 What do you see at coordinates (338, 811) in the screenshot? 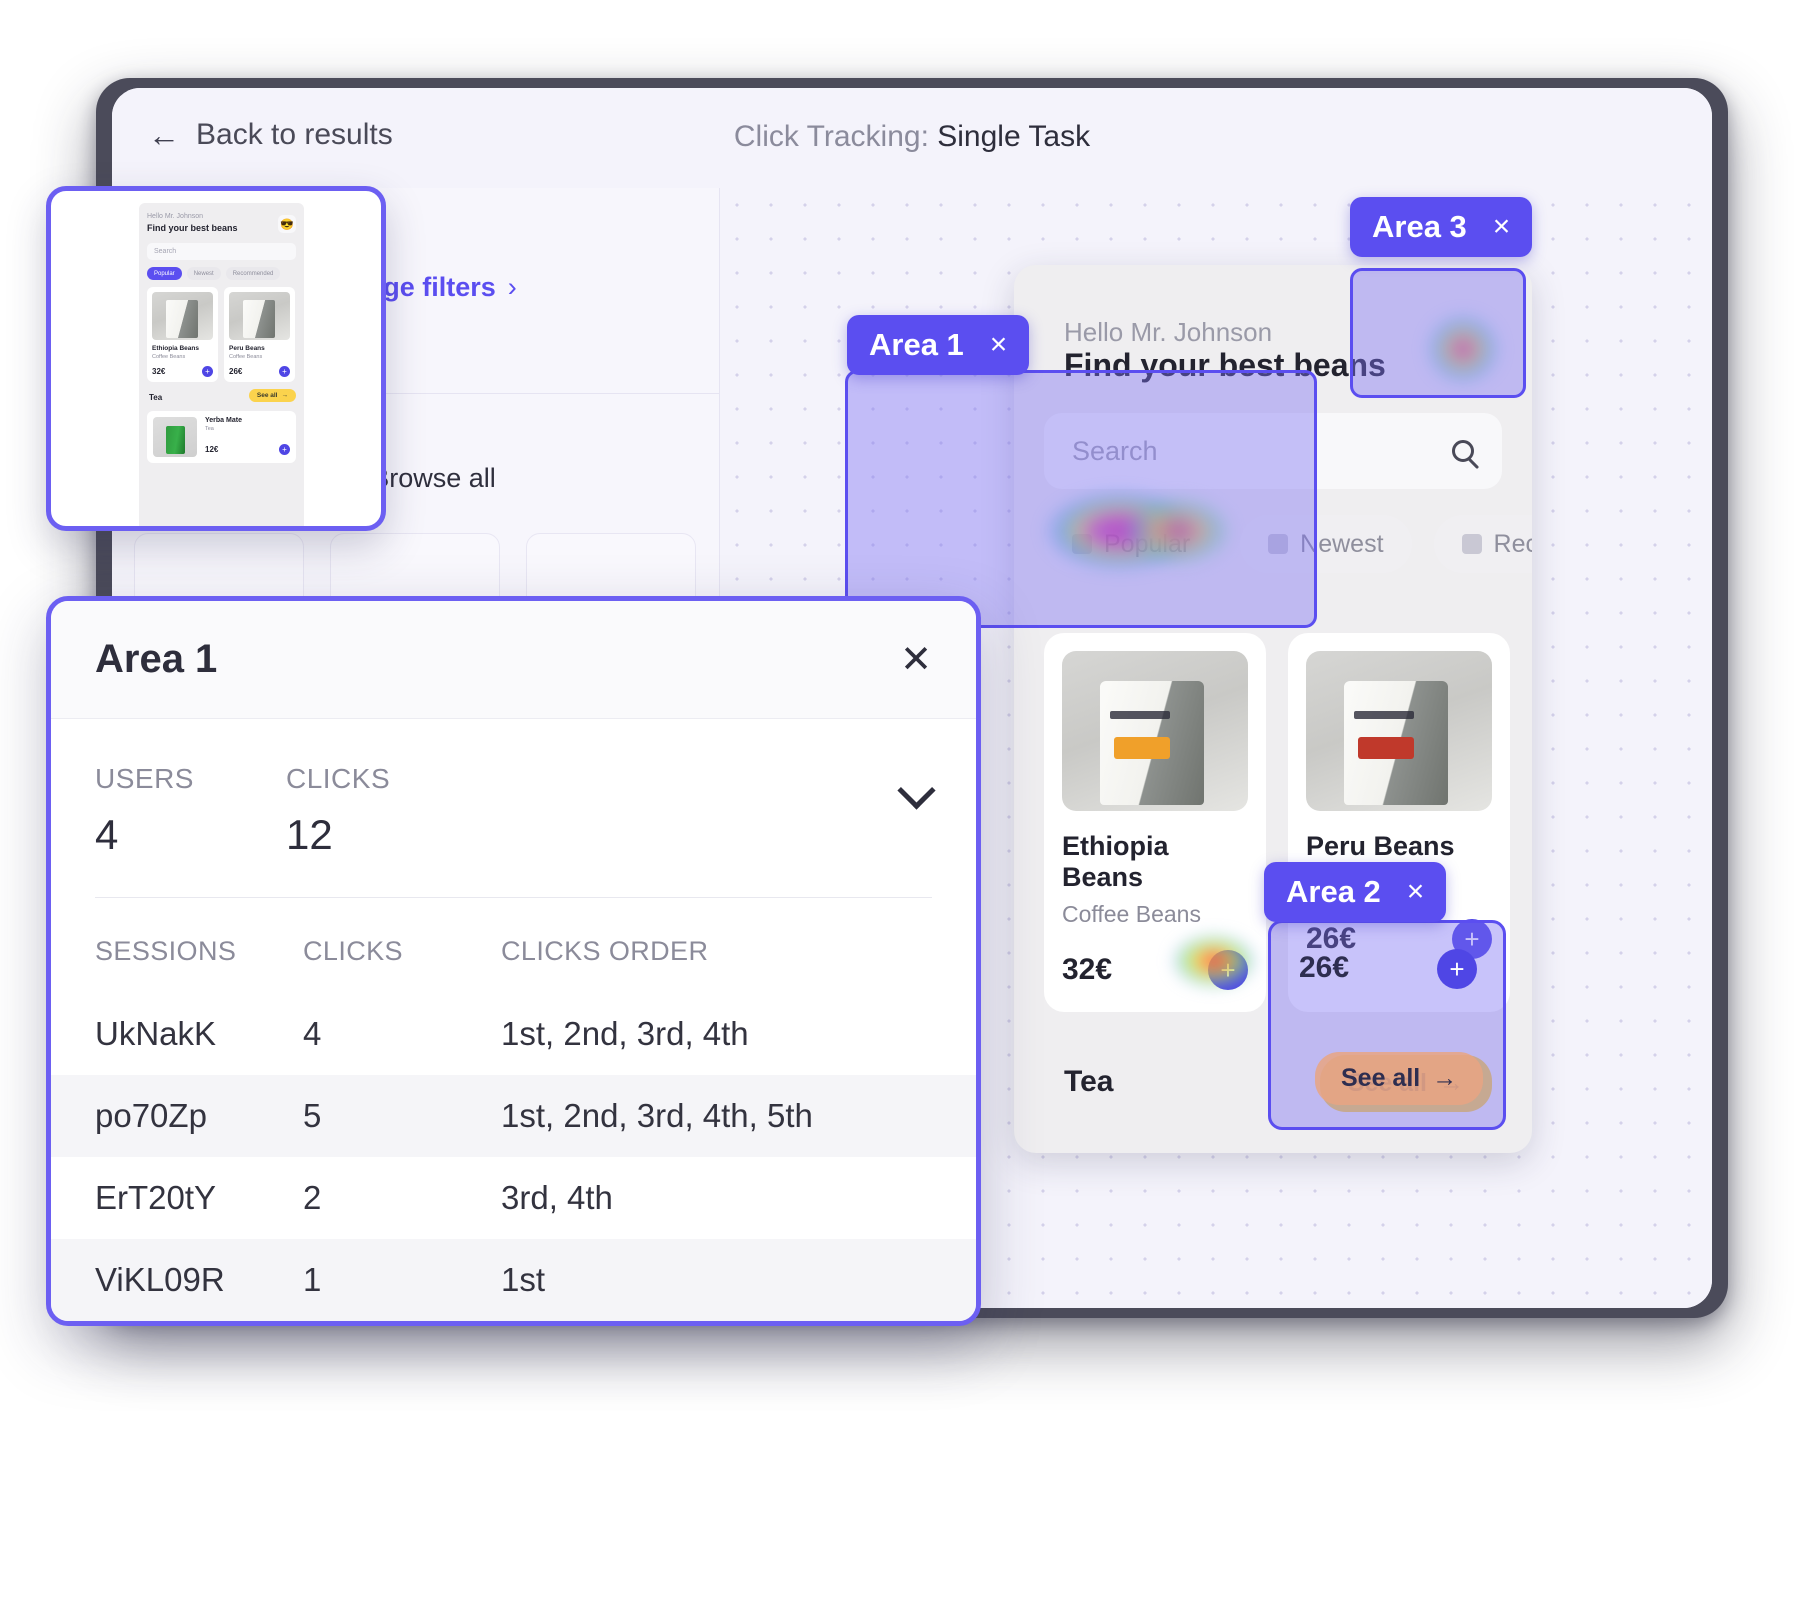
I see `summary-stat-clicks: CLICKS 12` at bounding box center [338, 811].